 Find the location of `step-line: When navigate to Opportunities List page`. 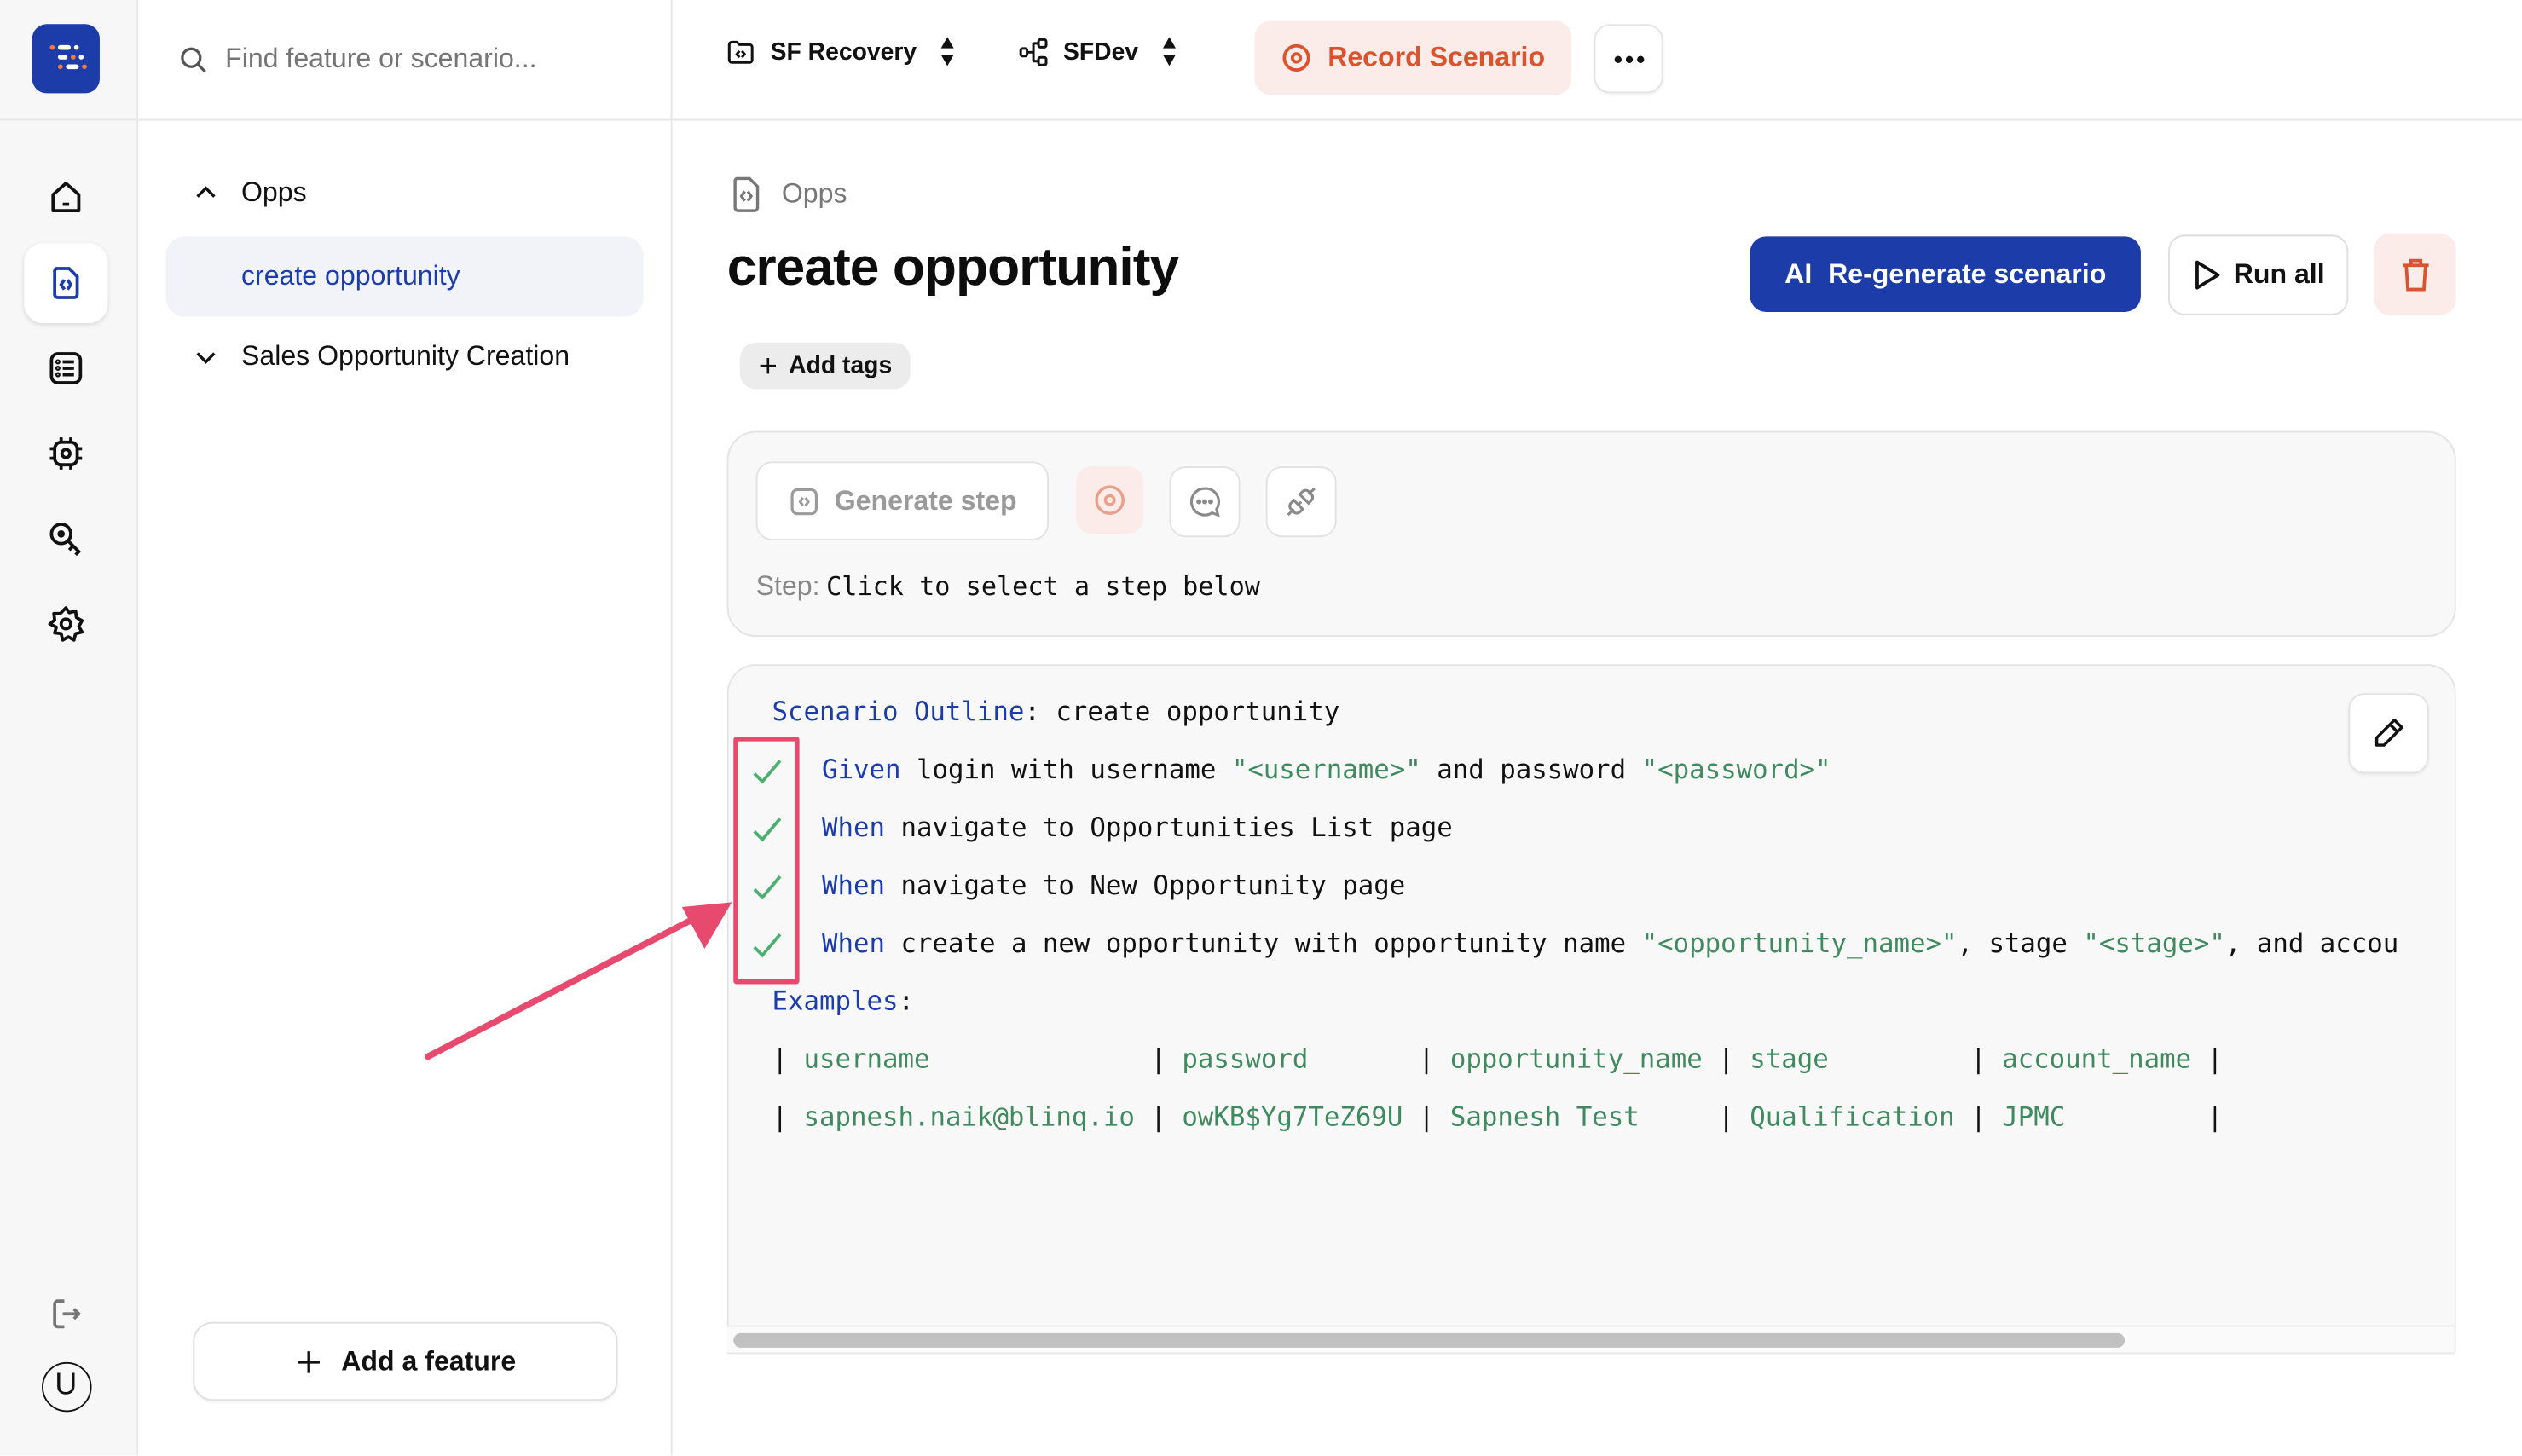

step-line: When navigate to Opportunities List page is located at coordinates (1138, 827).